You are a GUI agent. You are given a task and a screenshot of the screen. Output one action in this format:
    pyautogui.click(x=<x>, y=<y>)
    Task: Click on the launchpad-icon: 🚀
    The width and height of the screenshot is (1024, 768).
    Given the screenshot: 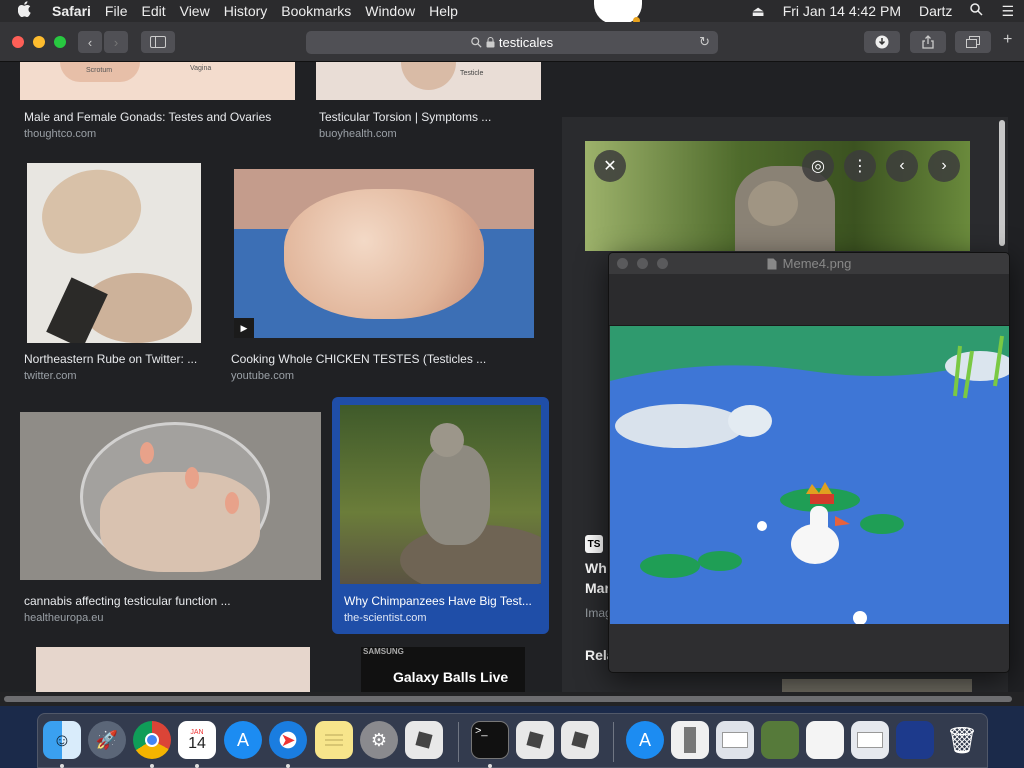 What is the action you would take?
    pyautogui.click(x=107, y=740)
    